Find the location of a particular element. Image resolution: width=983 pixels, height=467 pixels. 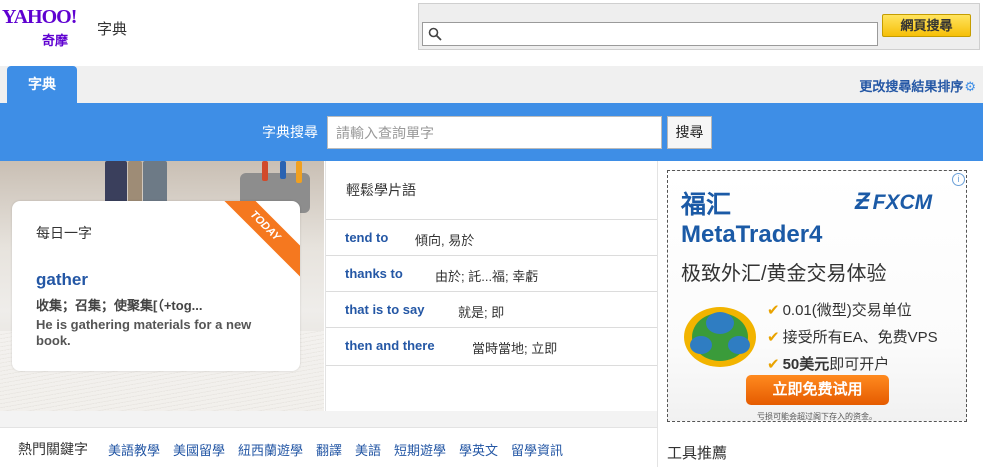

phrase-english: that is to say is located at coordinates (384, 309).